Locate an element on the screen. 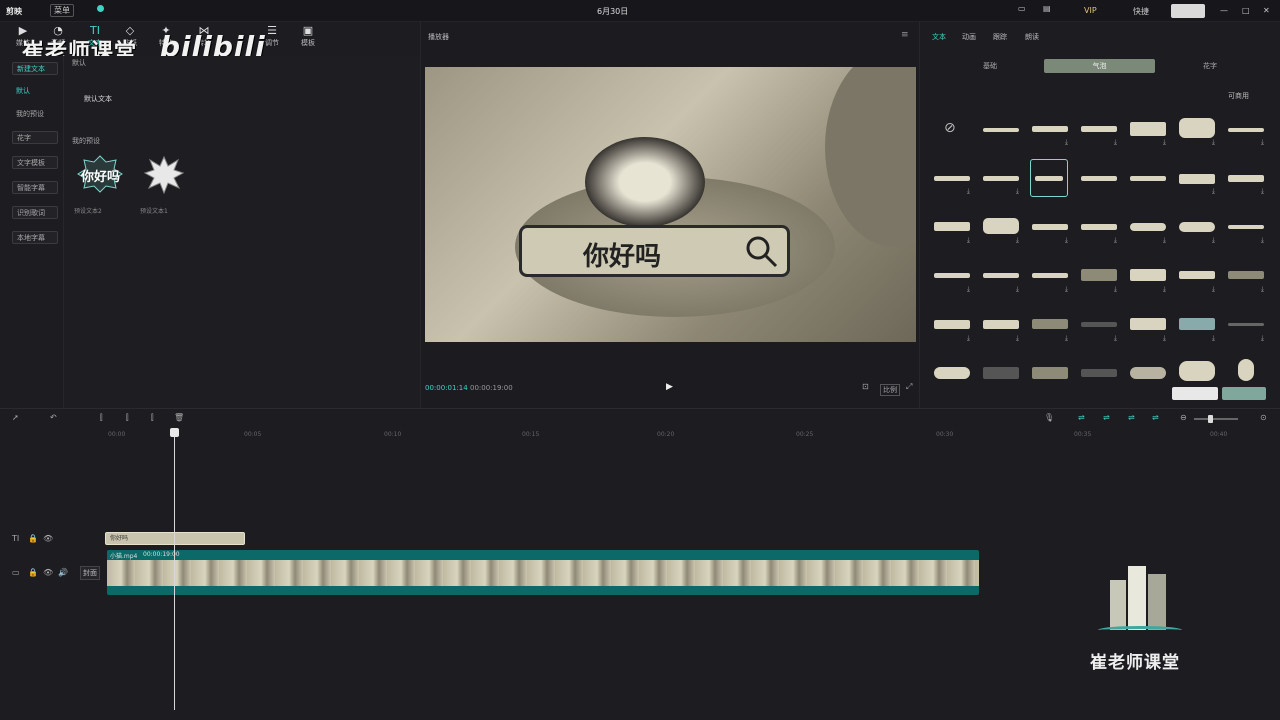  preset-card-1: 你好吗 is located at coordinates (100, 174).